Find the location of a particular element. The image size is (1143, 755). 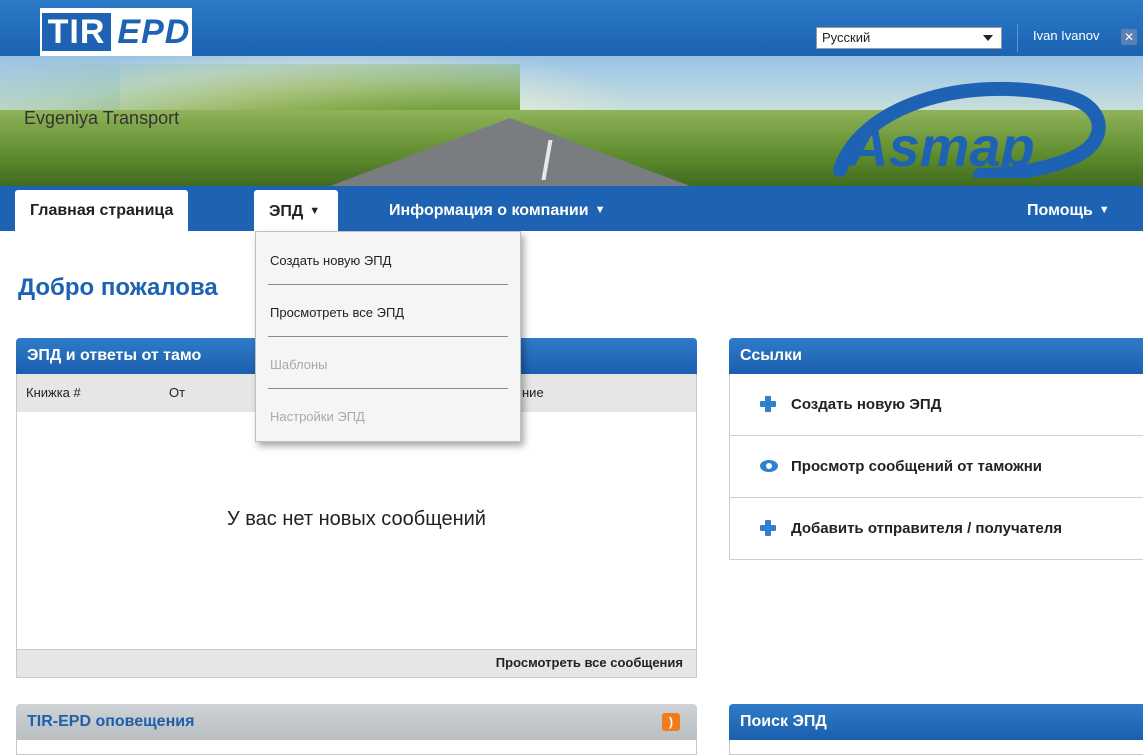

nav-tab-epd: ЭПД ▼ is located at coordinates (296, 210).